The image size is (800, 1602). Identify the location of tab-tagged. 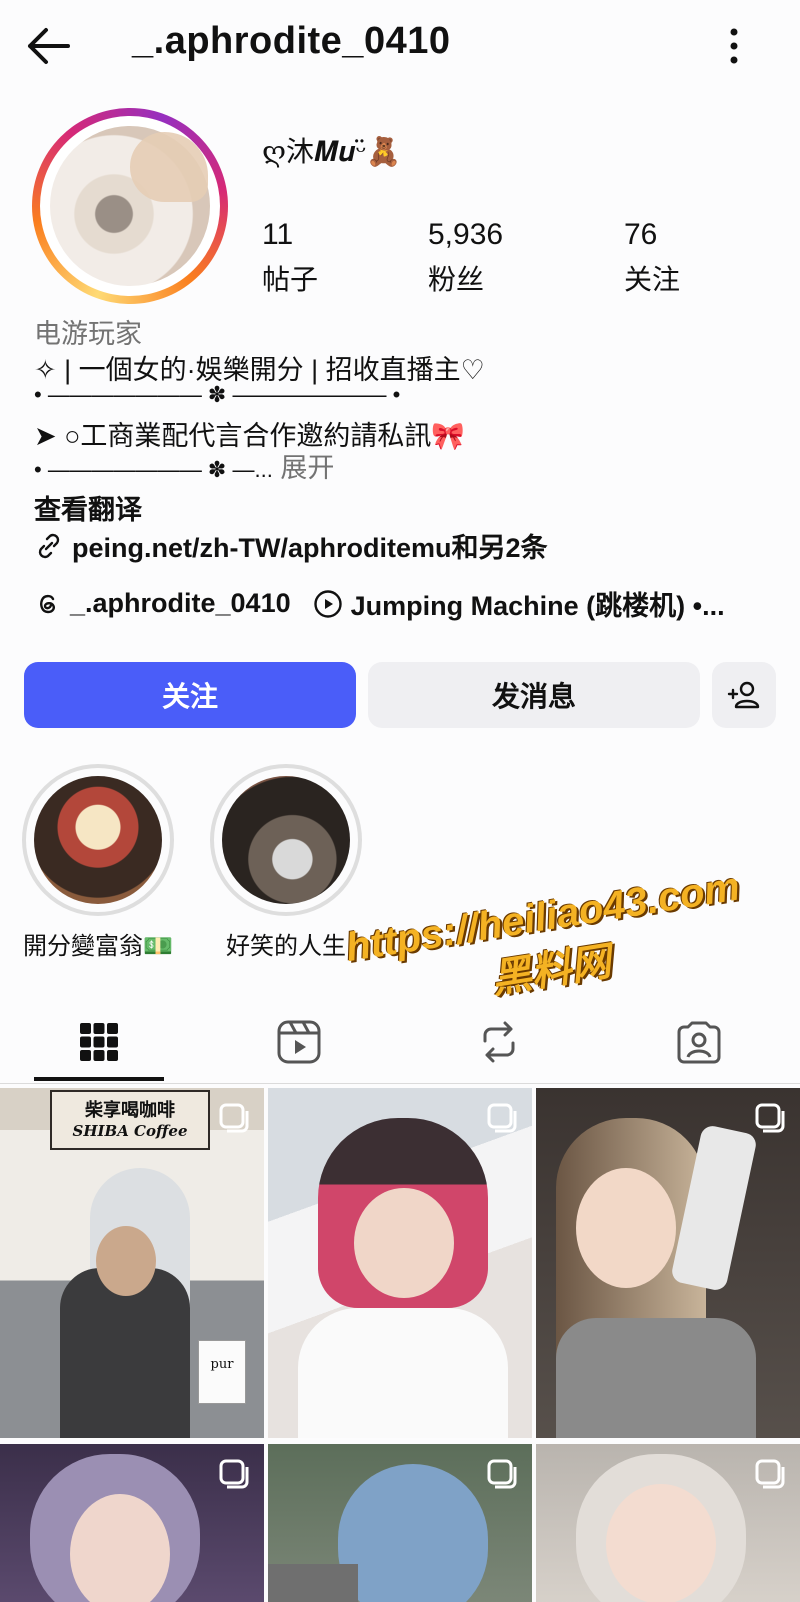
(699, 1042).